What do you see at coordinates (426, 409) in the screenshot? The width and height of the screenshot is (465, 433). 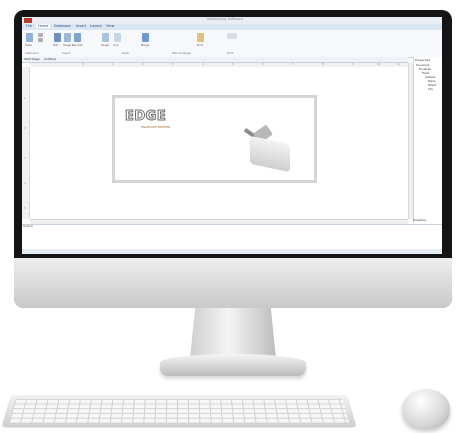 I see `mouse` at bounding box center [426, 409].